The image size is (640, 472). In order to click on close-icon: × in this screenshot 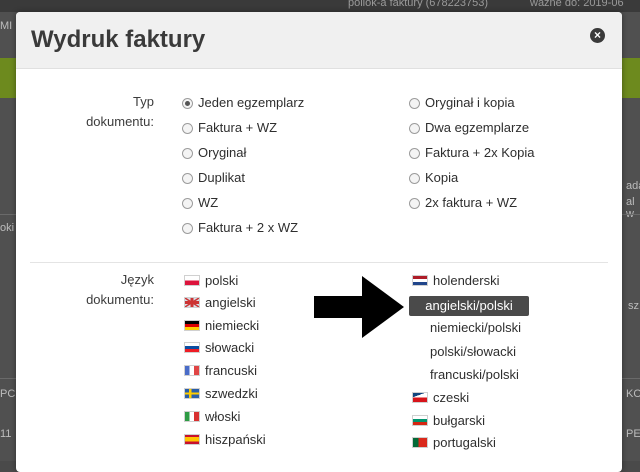, I will do `click(597, 35)`.